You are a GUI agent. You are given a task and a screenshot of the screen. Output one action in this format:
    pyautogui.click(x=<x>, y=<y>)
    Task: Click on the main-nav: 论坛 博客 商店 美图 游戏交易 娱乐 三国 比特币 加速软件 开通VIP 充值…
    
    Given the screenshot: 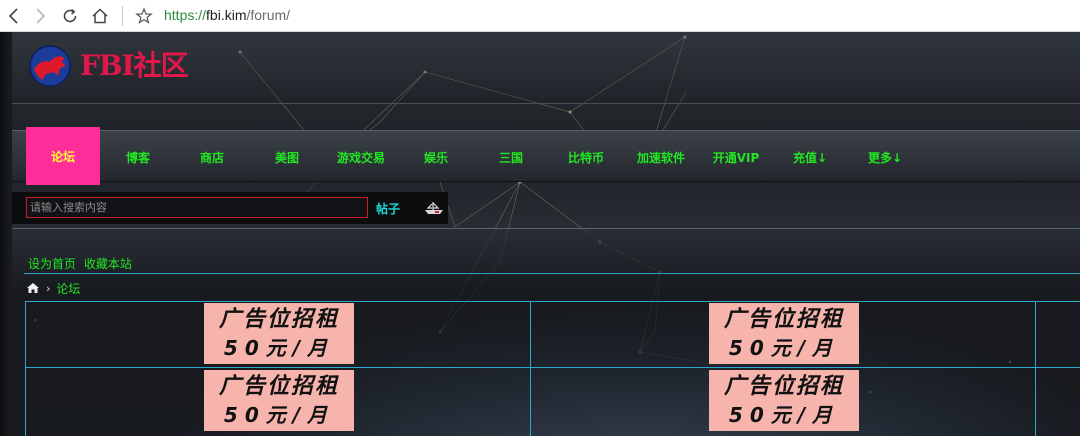 What is the action you would take?
    pyautogui.click(x=546, y=156)
    